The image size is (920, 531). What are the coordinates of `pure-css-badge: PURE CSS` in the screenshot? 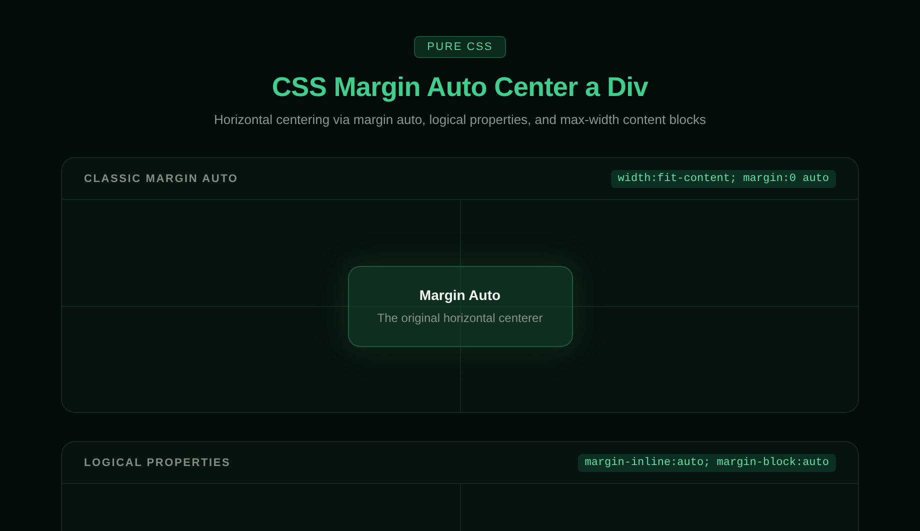 It's located at (460, 47).